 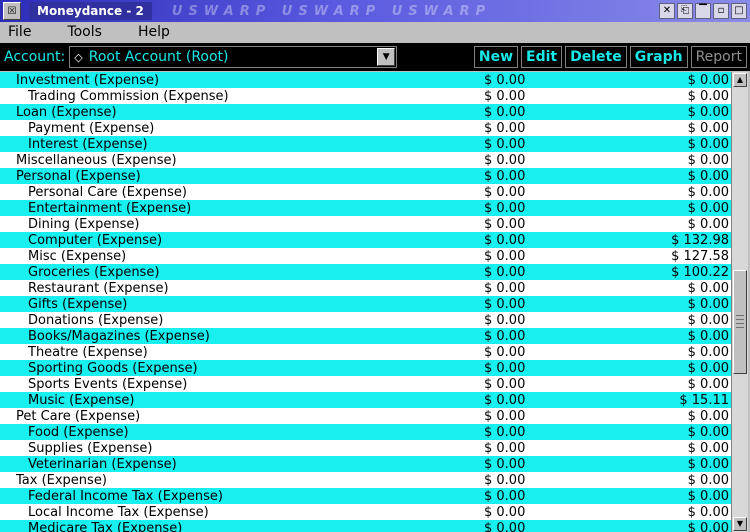 What do you see at coordinates (78, 304) in the screenshot?
I see `account-name: Gifts (Expense)` at bounding box center [78, 304].